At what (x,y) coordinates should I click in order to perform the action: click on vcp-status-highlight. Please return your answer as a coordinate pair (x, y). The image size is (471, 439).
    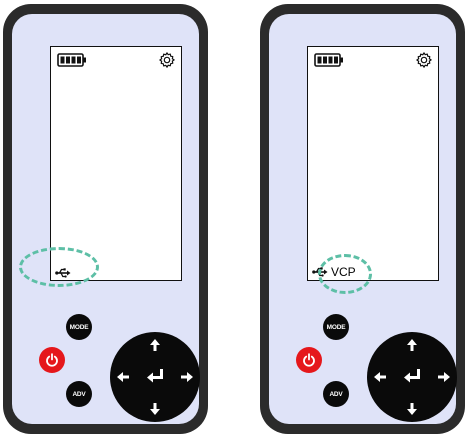
    Looking at the image, I should click on (345, 274).